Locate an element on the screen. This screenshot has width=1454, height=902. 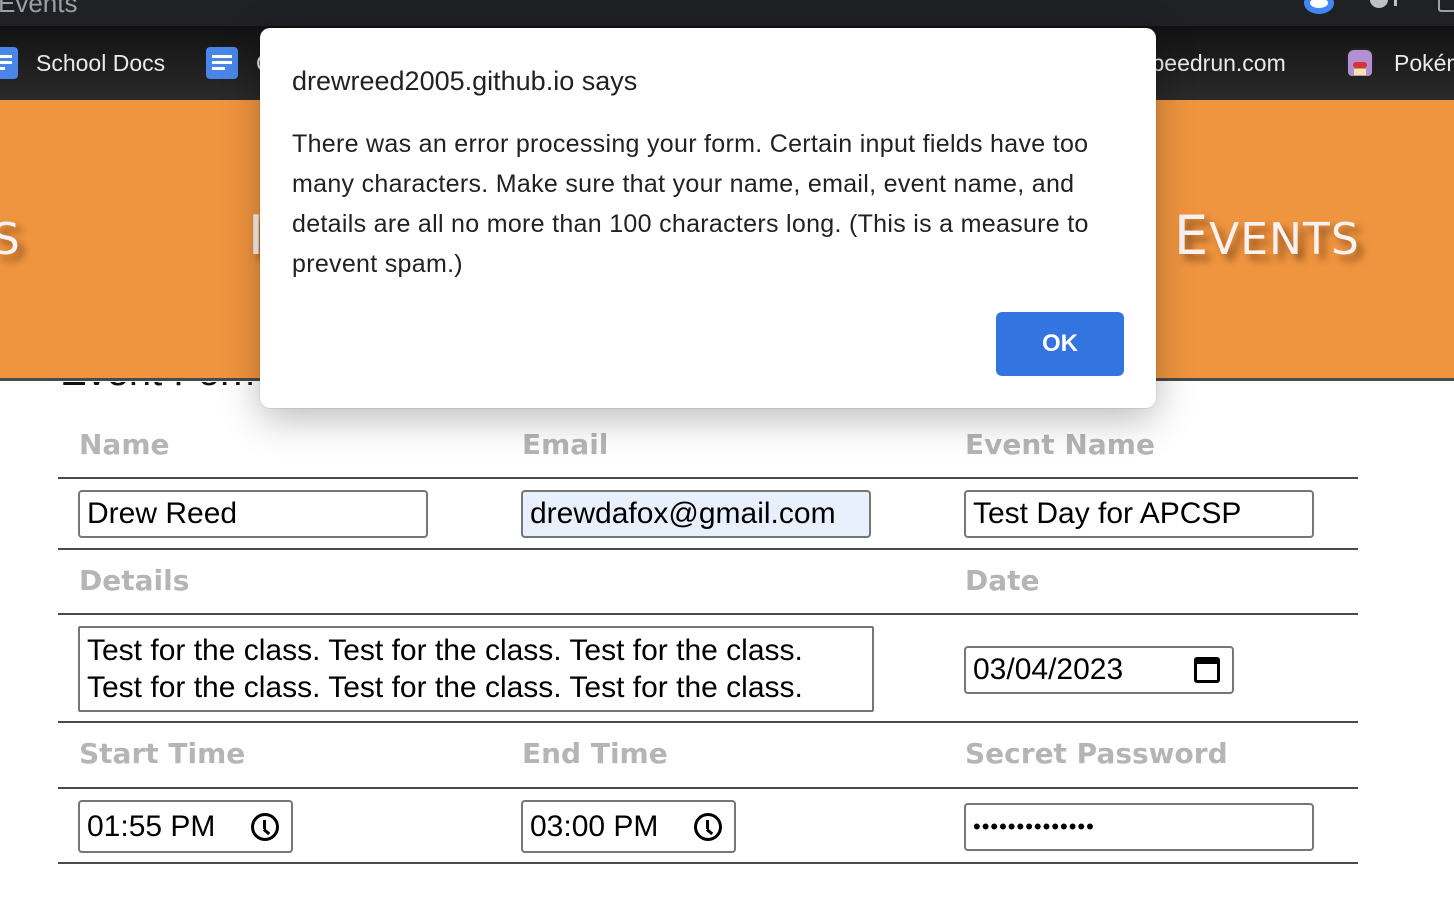
bookmark-speedrun: speedrun.com is located at coordinates (1213, 63).